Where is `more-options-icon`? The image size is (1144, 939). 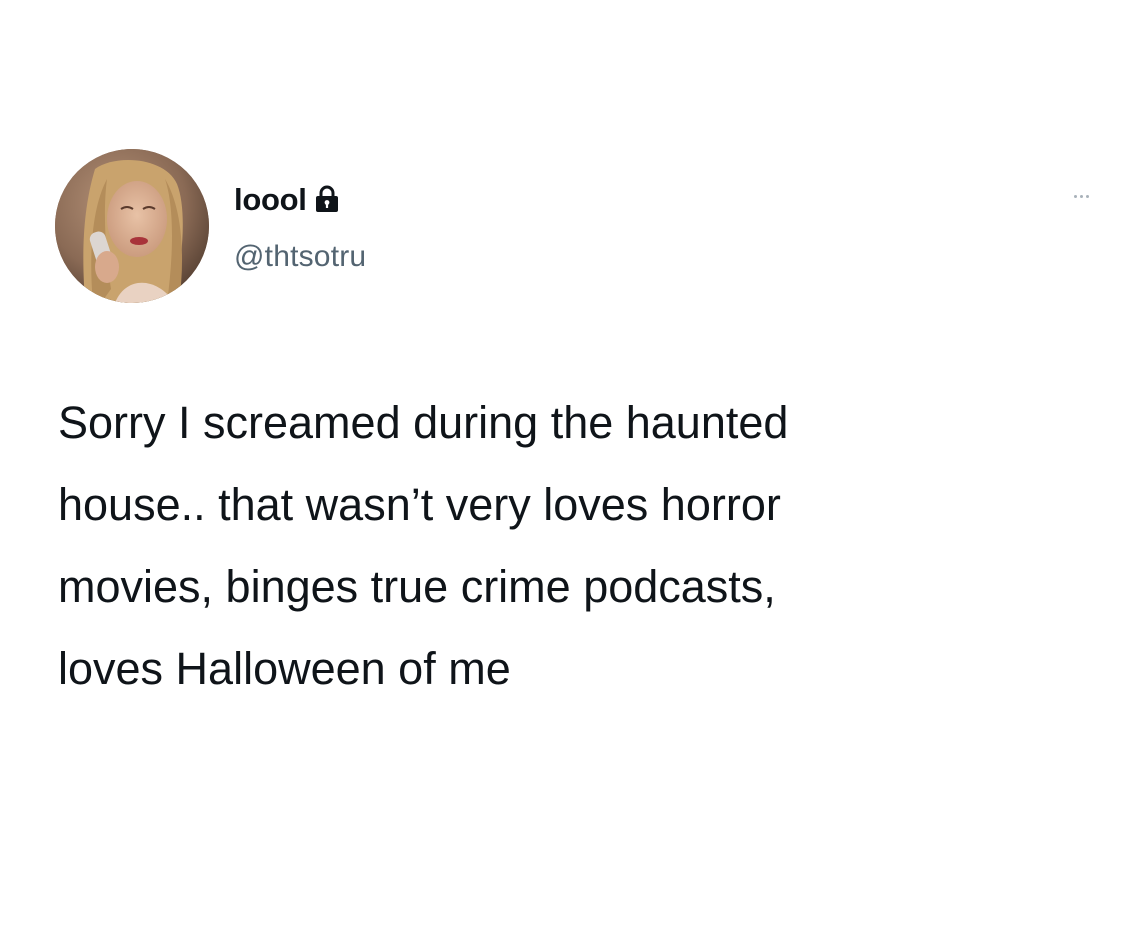
more-options-icon is located at coordinates (1075, 196).